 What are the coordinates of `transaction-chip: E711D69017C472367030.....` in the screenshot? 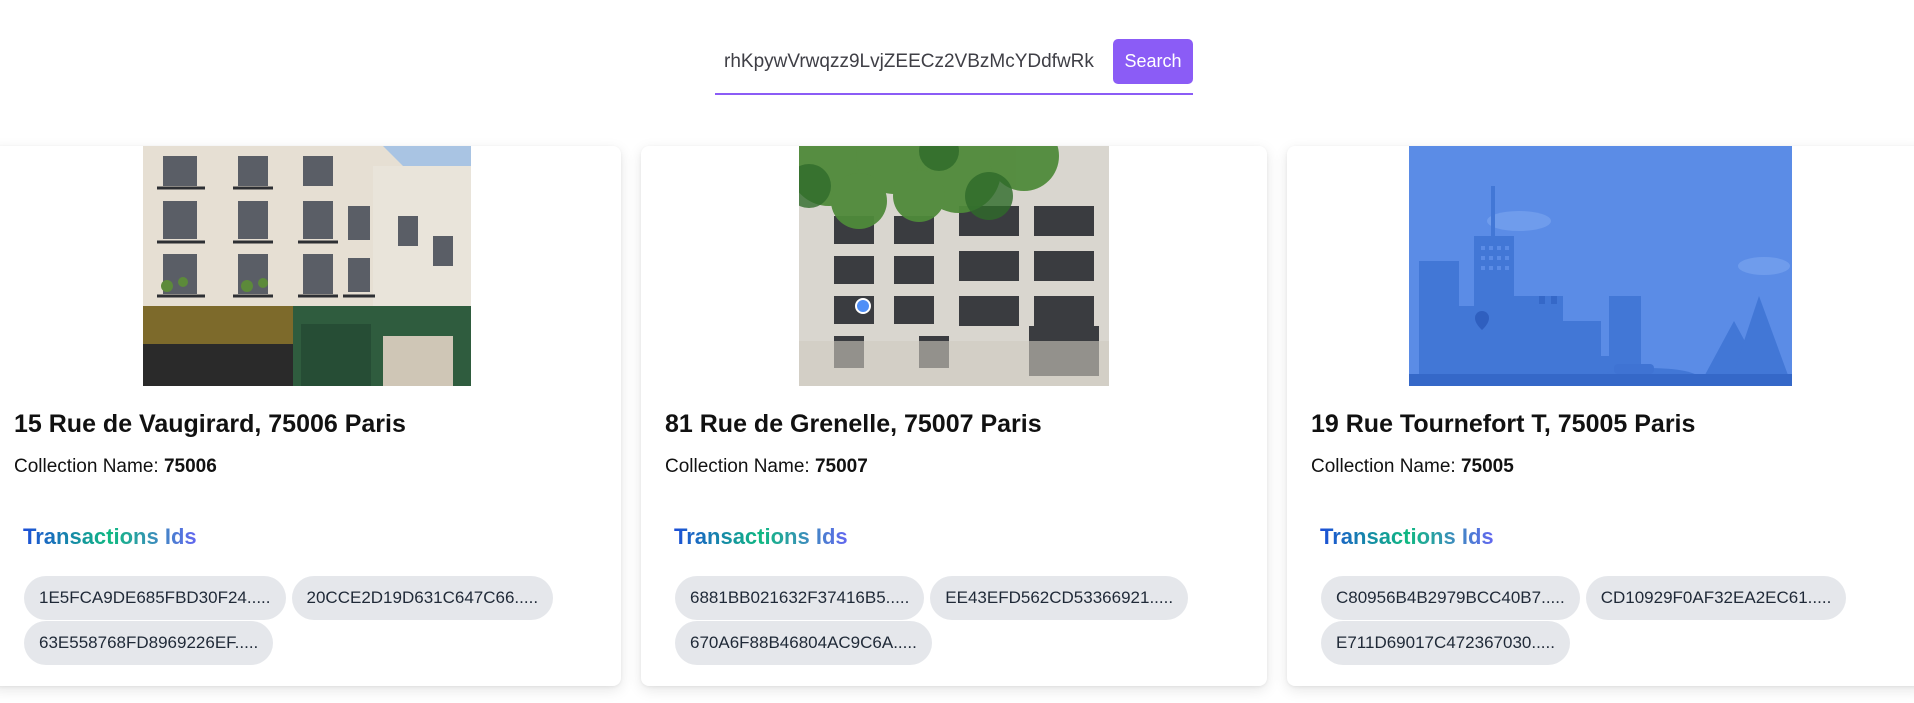 It's located at (1445, 643).